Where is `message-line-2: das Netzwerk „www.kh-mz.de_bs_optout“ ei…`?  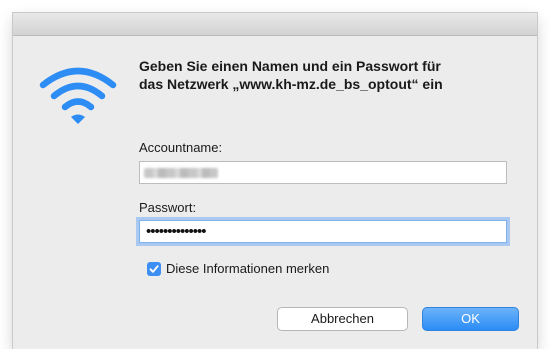 message-line-2: das Netzwerk „www.kh-mz.de_bs_optout“ ei… is located at coordinates (291, 84).